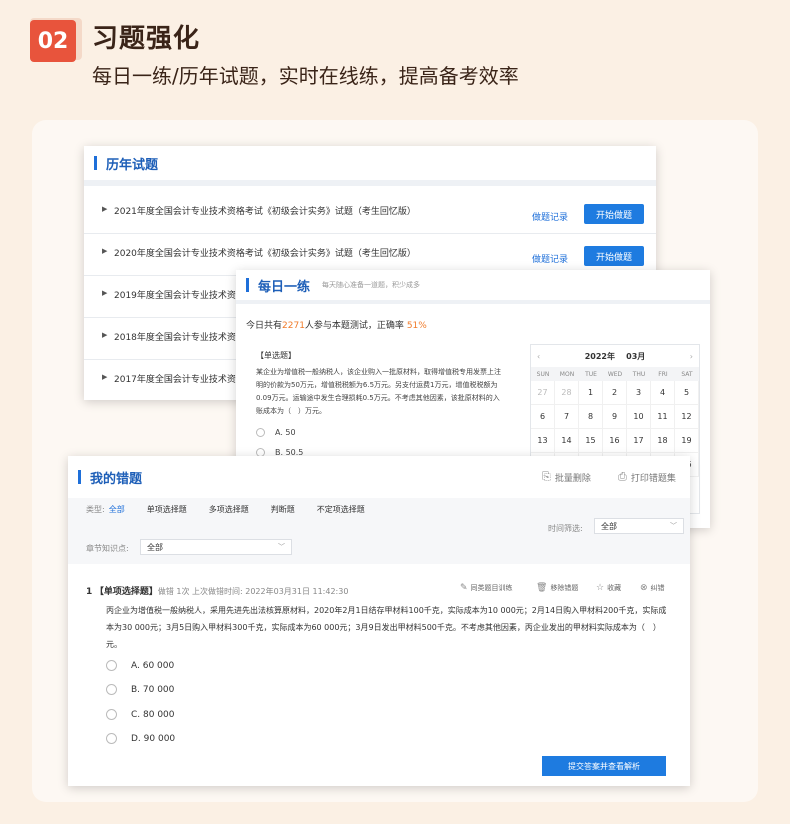  What do you see at coordinates (140, 665) in the screenshot?
I see `option-a: A. 60 000` at bounding box center [140, 665].